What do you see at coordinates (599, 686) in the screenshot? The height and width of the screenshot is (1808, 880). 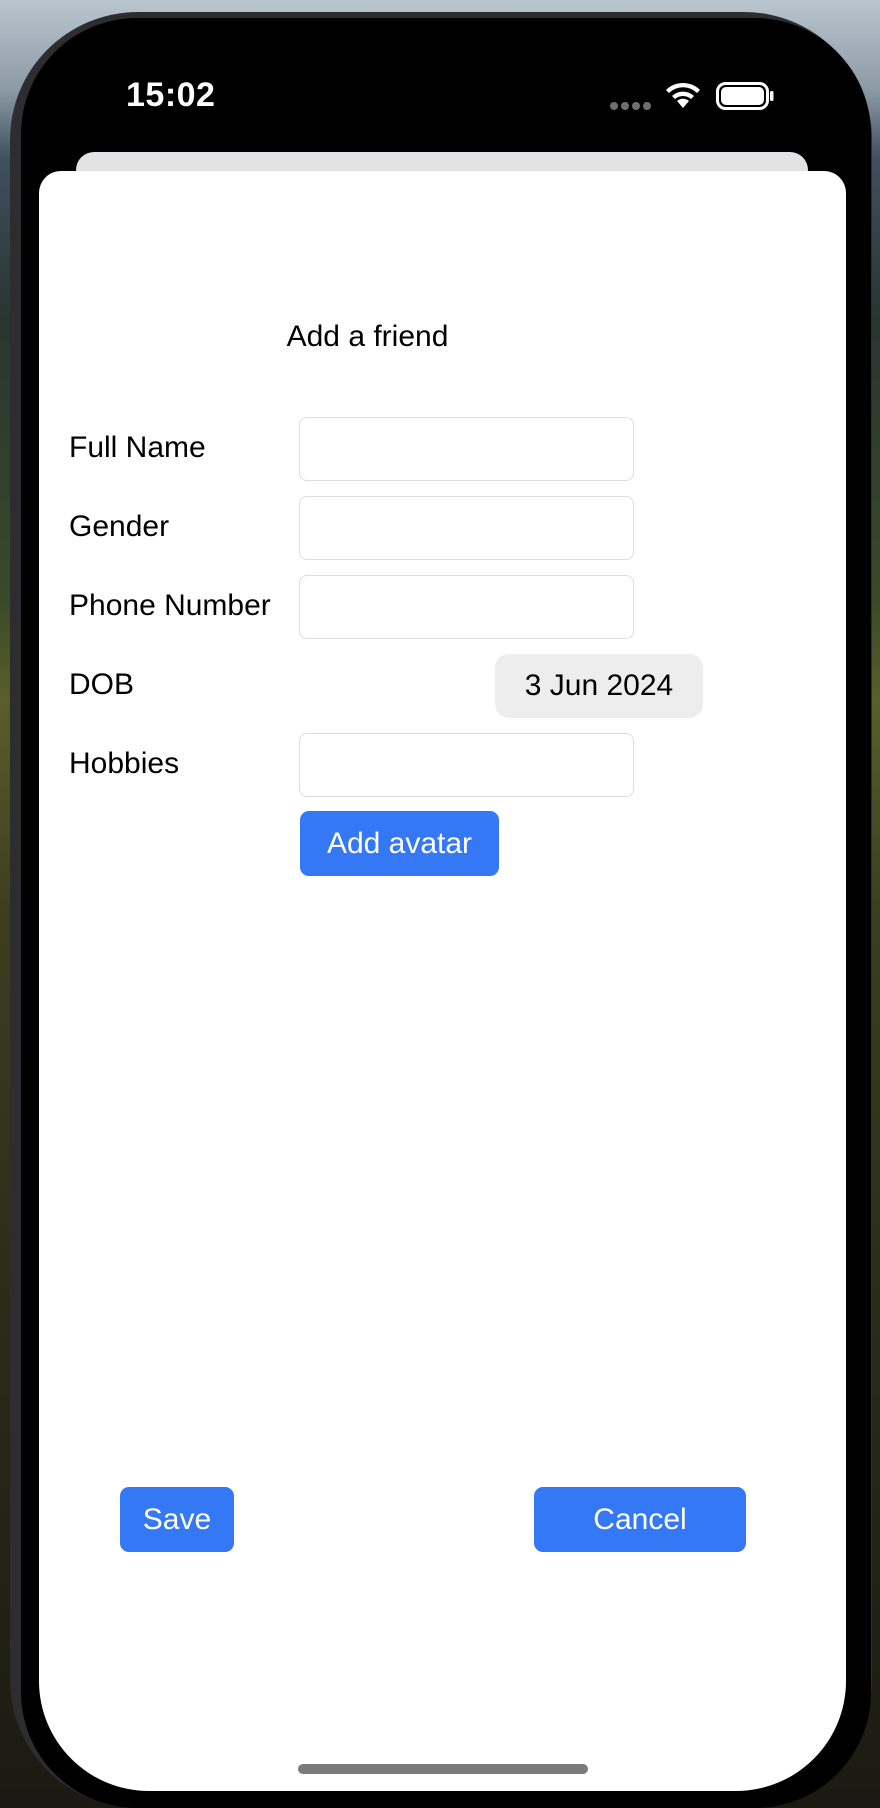 I see `dob-date-picker: 3 Jun 2024` at bounding box center [599, 686].